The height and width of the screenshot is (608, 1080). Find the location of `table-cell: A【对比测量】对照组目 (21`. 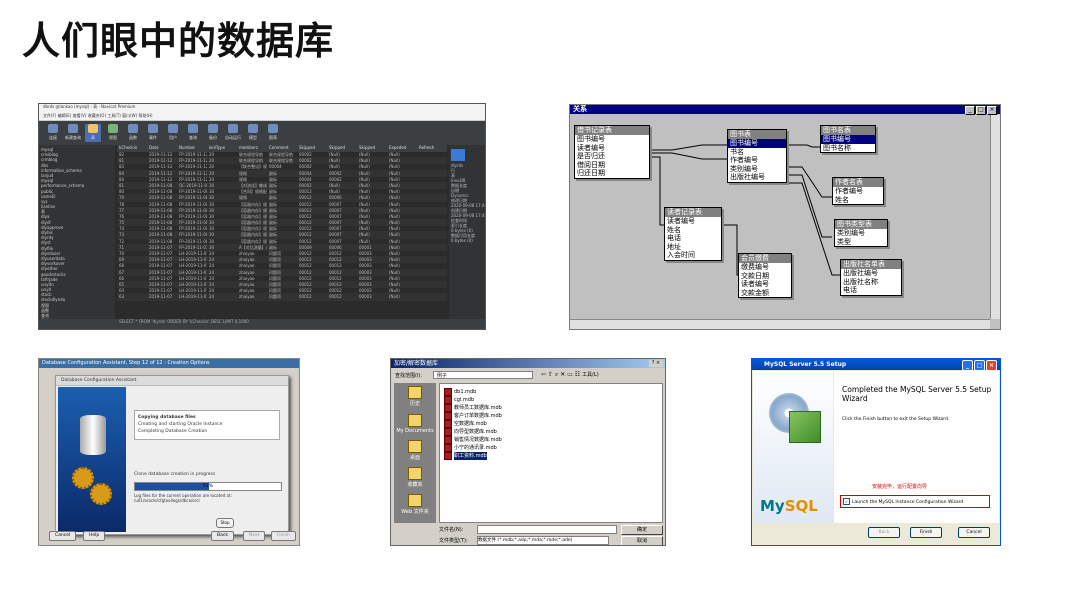

table-cell: A【对比测量】对照组目 (21 is located at coordinates (252, 247).